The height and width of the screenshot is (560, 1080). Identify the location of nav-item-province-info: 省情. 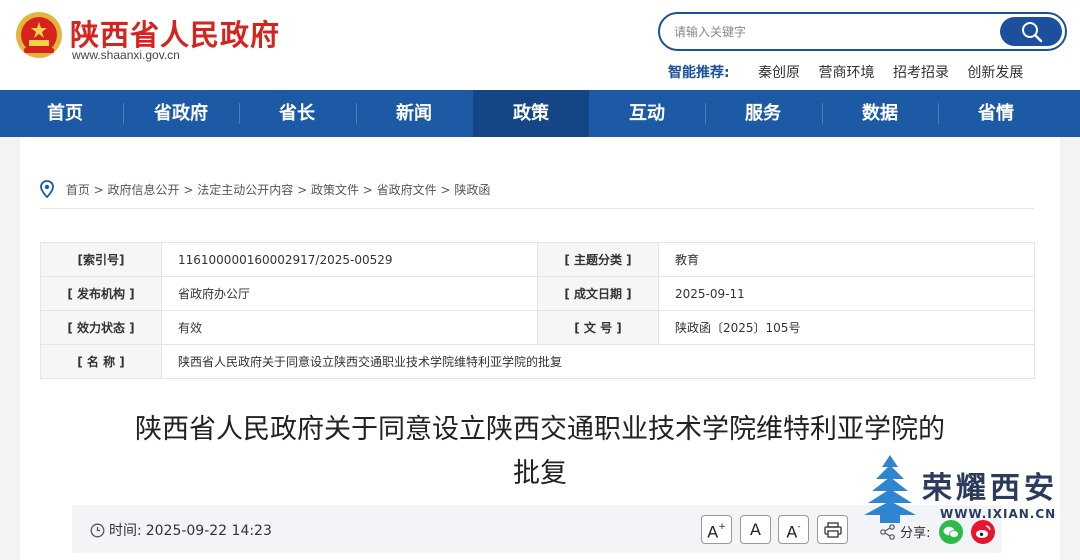
(996, 113).